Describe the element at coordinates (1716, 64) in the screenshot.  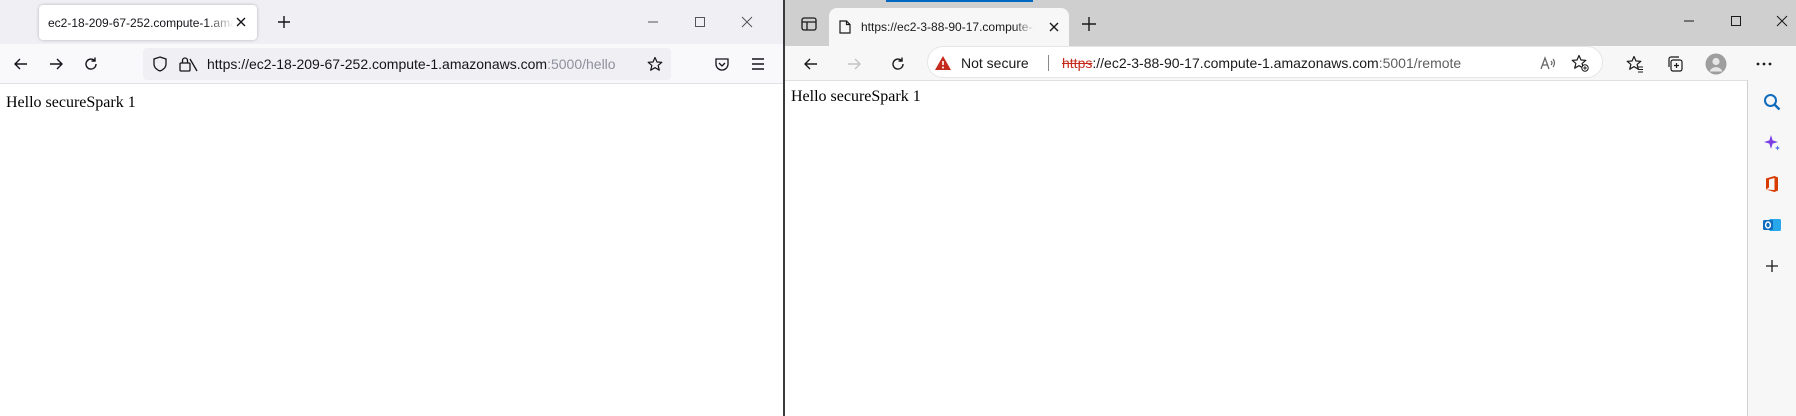
I see `profile-avatar-icon` at that location.